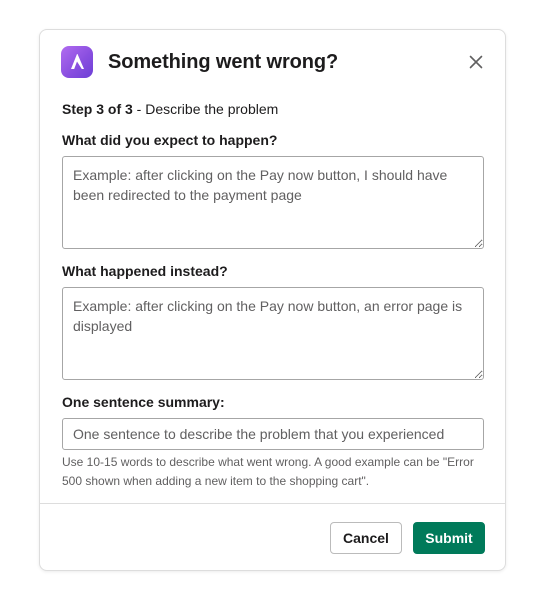 This screenshot has width=557, height=600. Describe the element at coordinates (143, 402) in the screenshot. I see `summary-label: One sentence summary:` at that location.